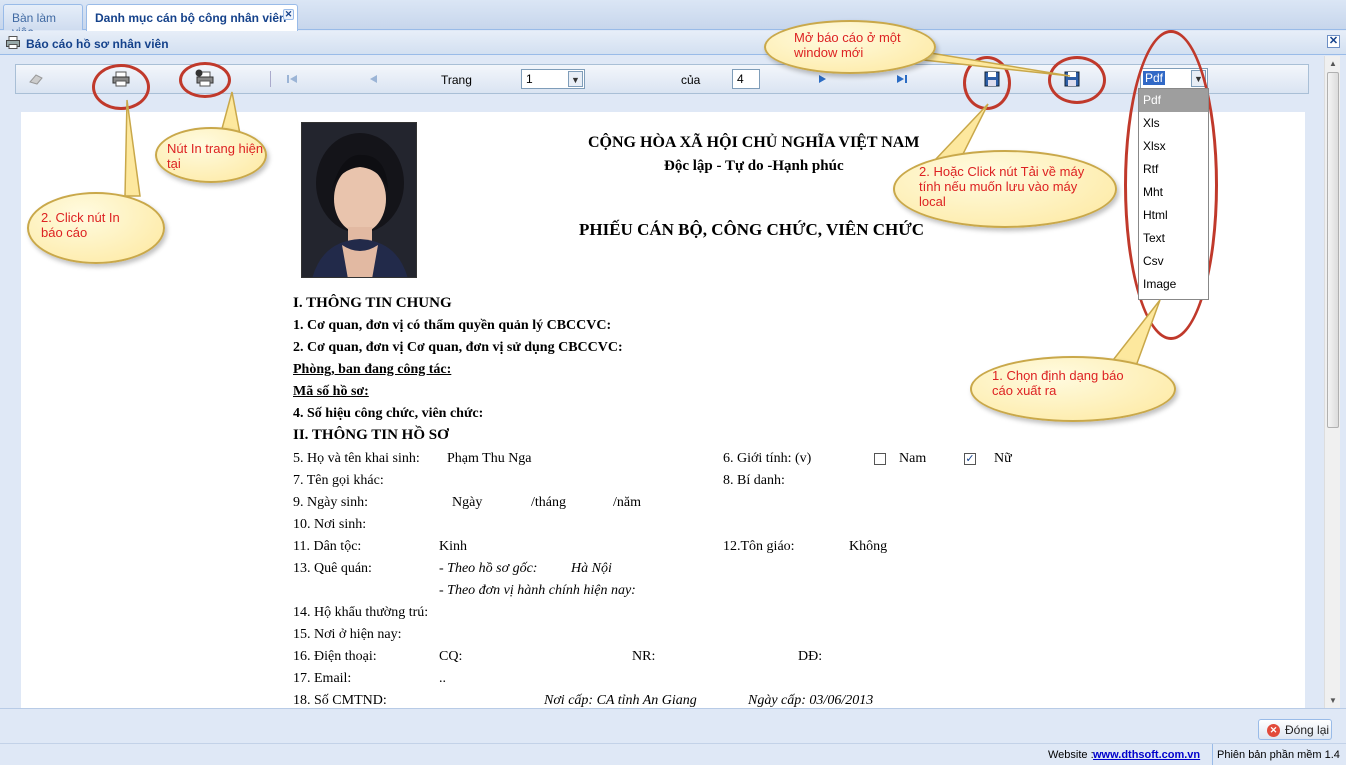  Describe the element at coordinates (1071, 755) in the screenshot. I see `website-label: Website :` at that location.